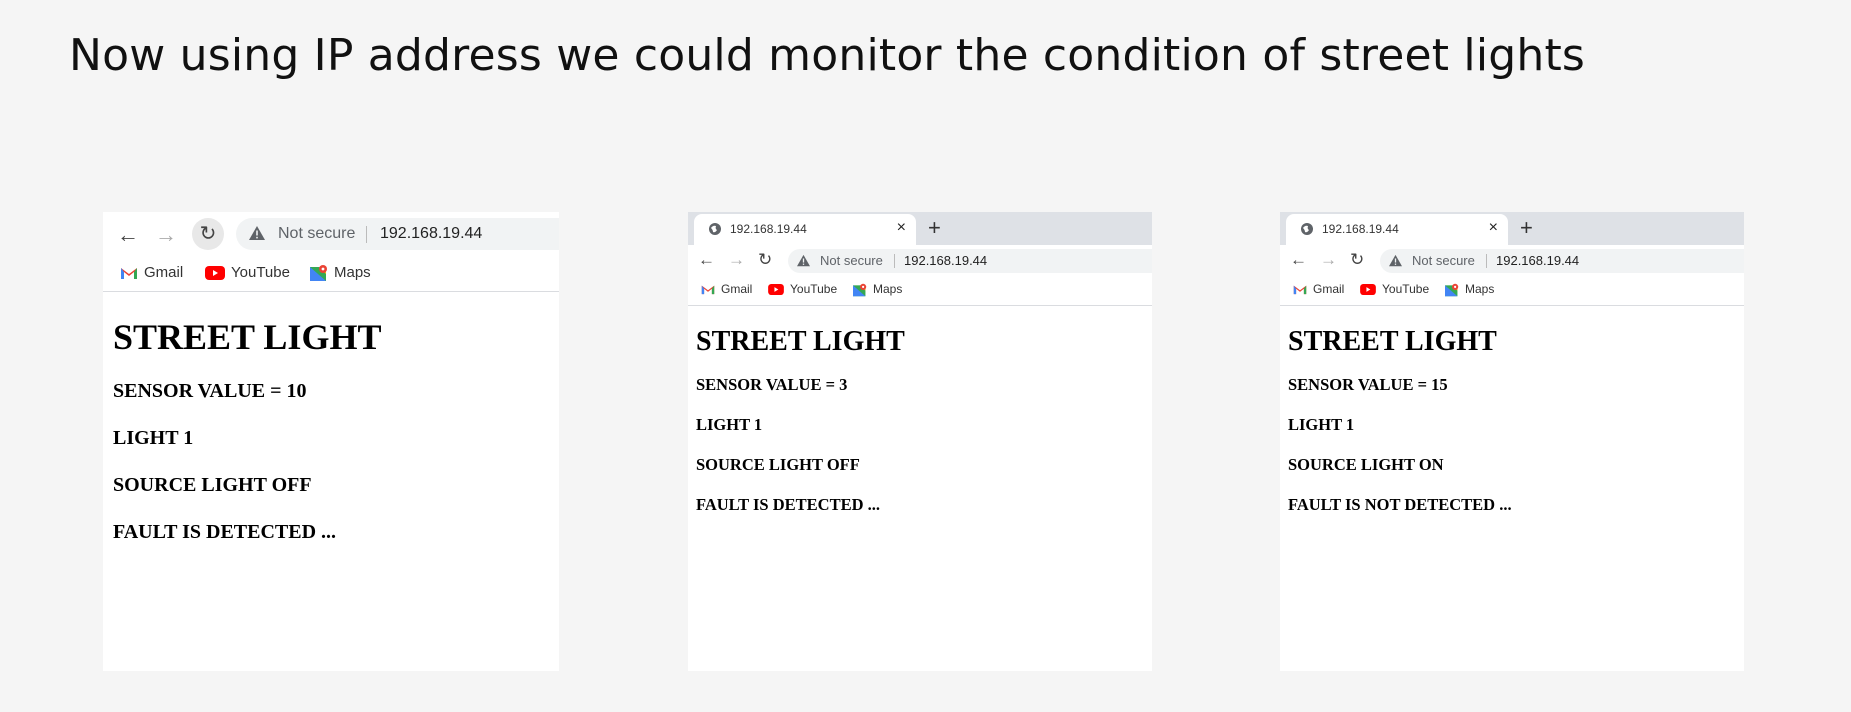  I want to click on sensor-value-line: SENSOR VALUE = 3, so click(772, 384).